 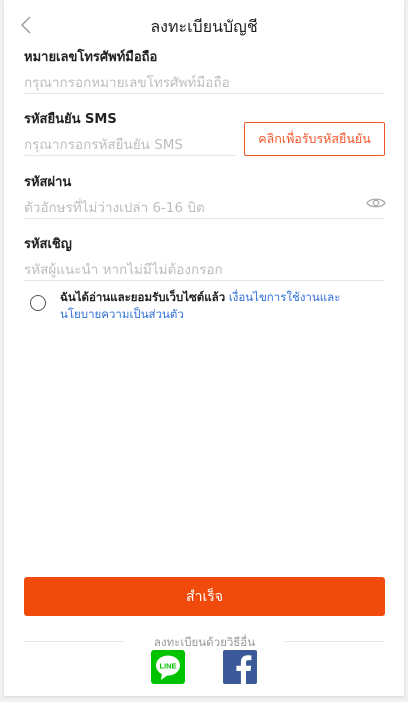 I want to click on line-login-button: LINE, so click(x=168, y=667).